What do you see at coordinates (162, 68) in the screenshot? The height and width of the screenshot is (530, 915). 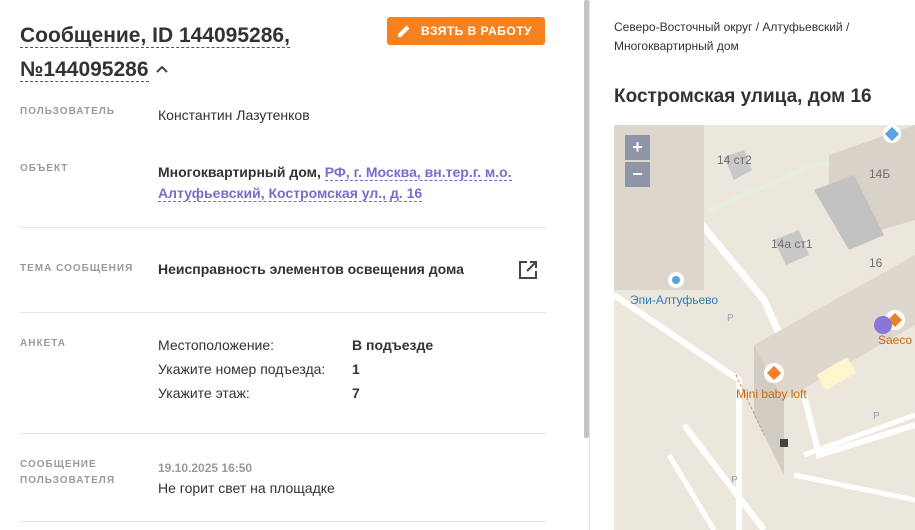 I see `chevron-up-icon` at bounding box center [162, 68].